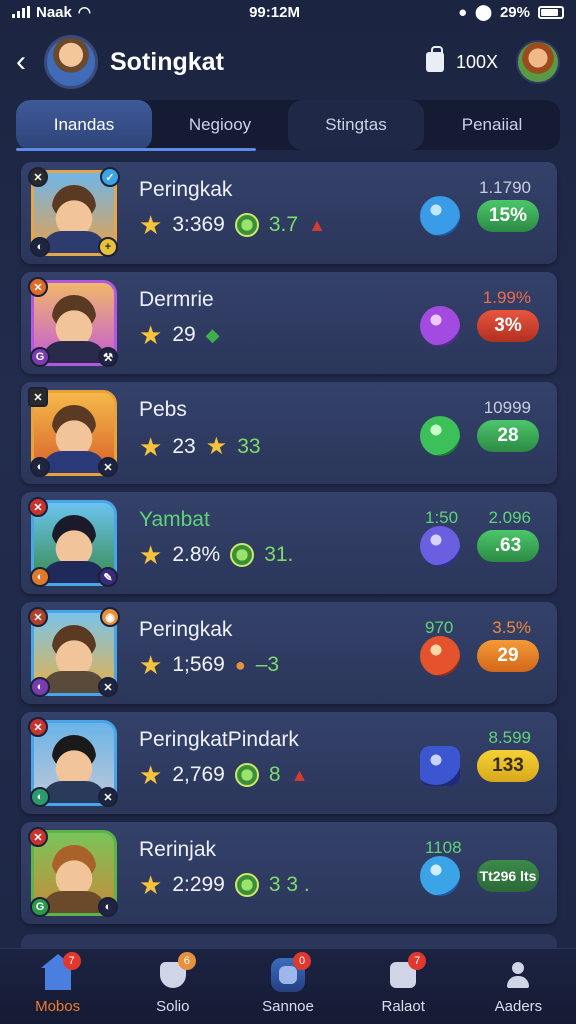 This screenshot has height=1024, width=576. Describe the element at coordinates (249, 446) in the screenshot. I see `player-secondary: 33` at that location.